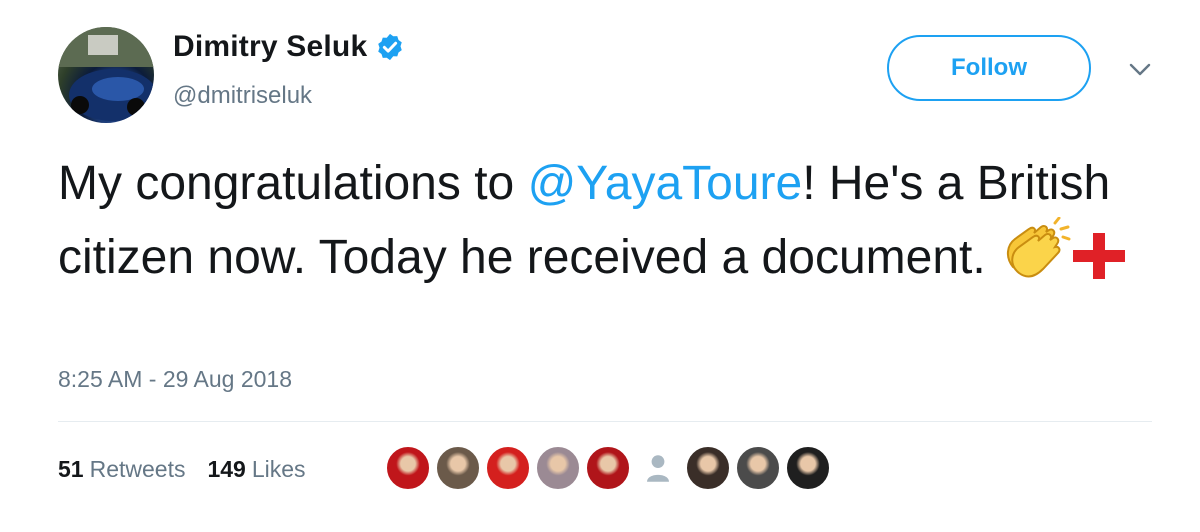 The image size is (1200, 532). What do you see at coordinates (279, 469) in the screenshot?
I see `likes-label: Likes` at bounding box center [279, 469].